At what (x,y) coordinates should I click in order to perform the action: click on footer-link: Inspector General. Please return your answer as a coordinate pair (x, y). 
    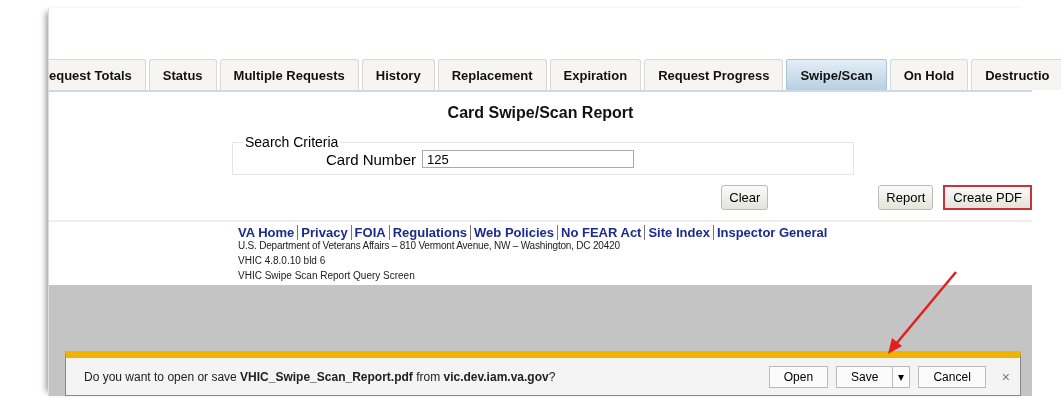
    Looking at the image, I should click on (771, 232).